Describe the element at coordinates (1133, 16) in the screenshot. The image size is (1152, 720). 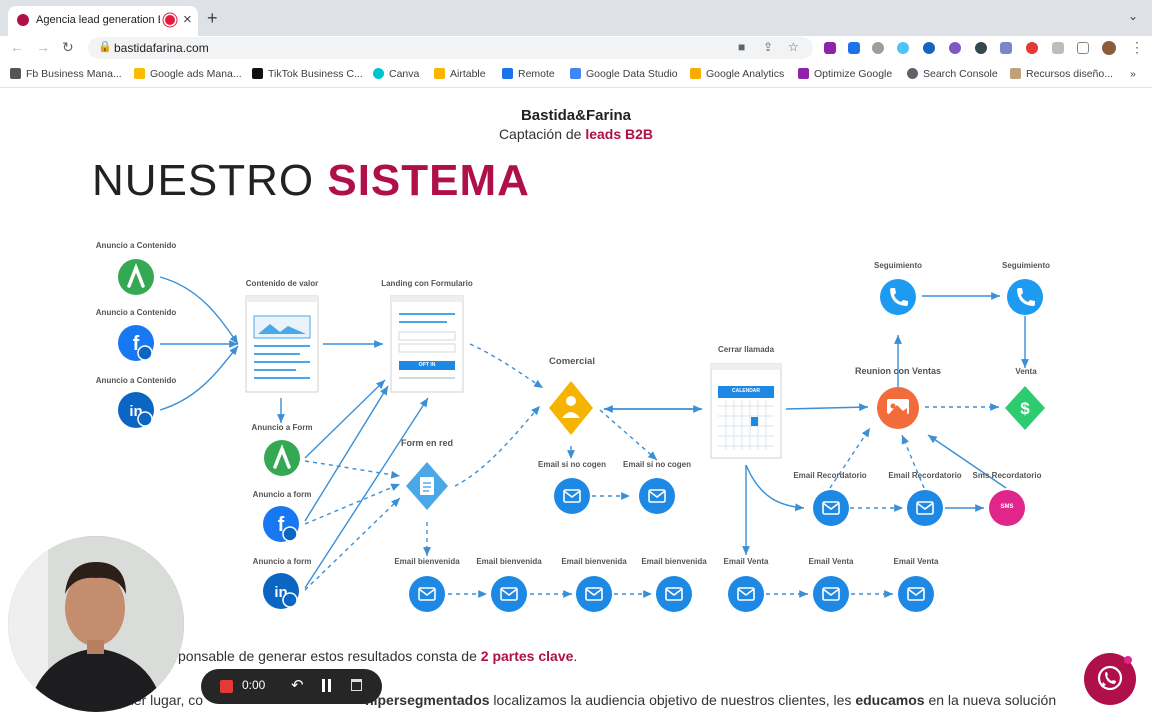
I see `tab-search-chevron-icon: ⌄` at that location.